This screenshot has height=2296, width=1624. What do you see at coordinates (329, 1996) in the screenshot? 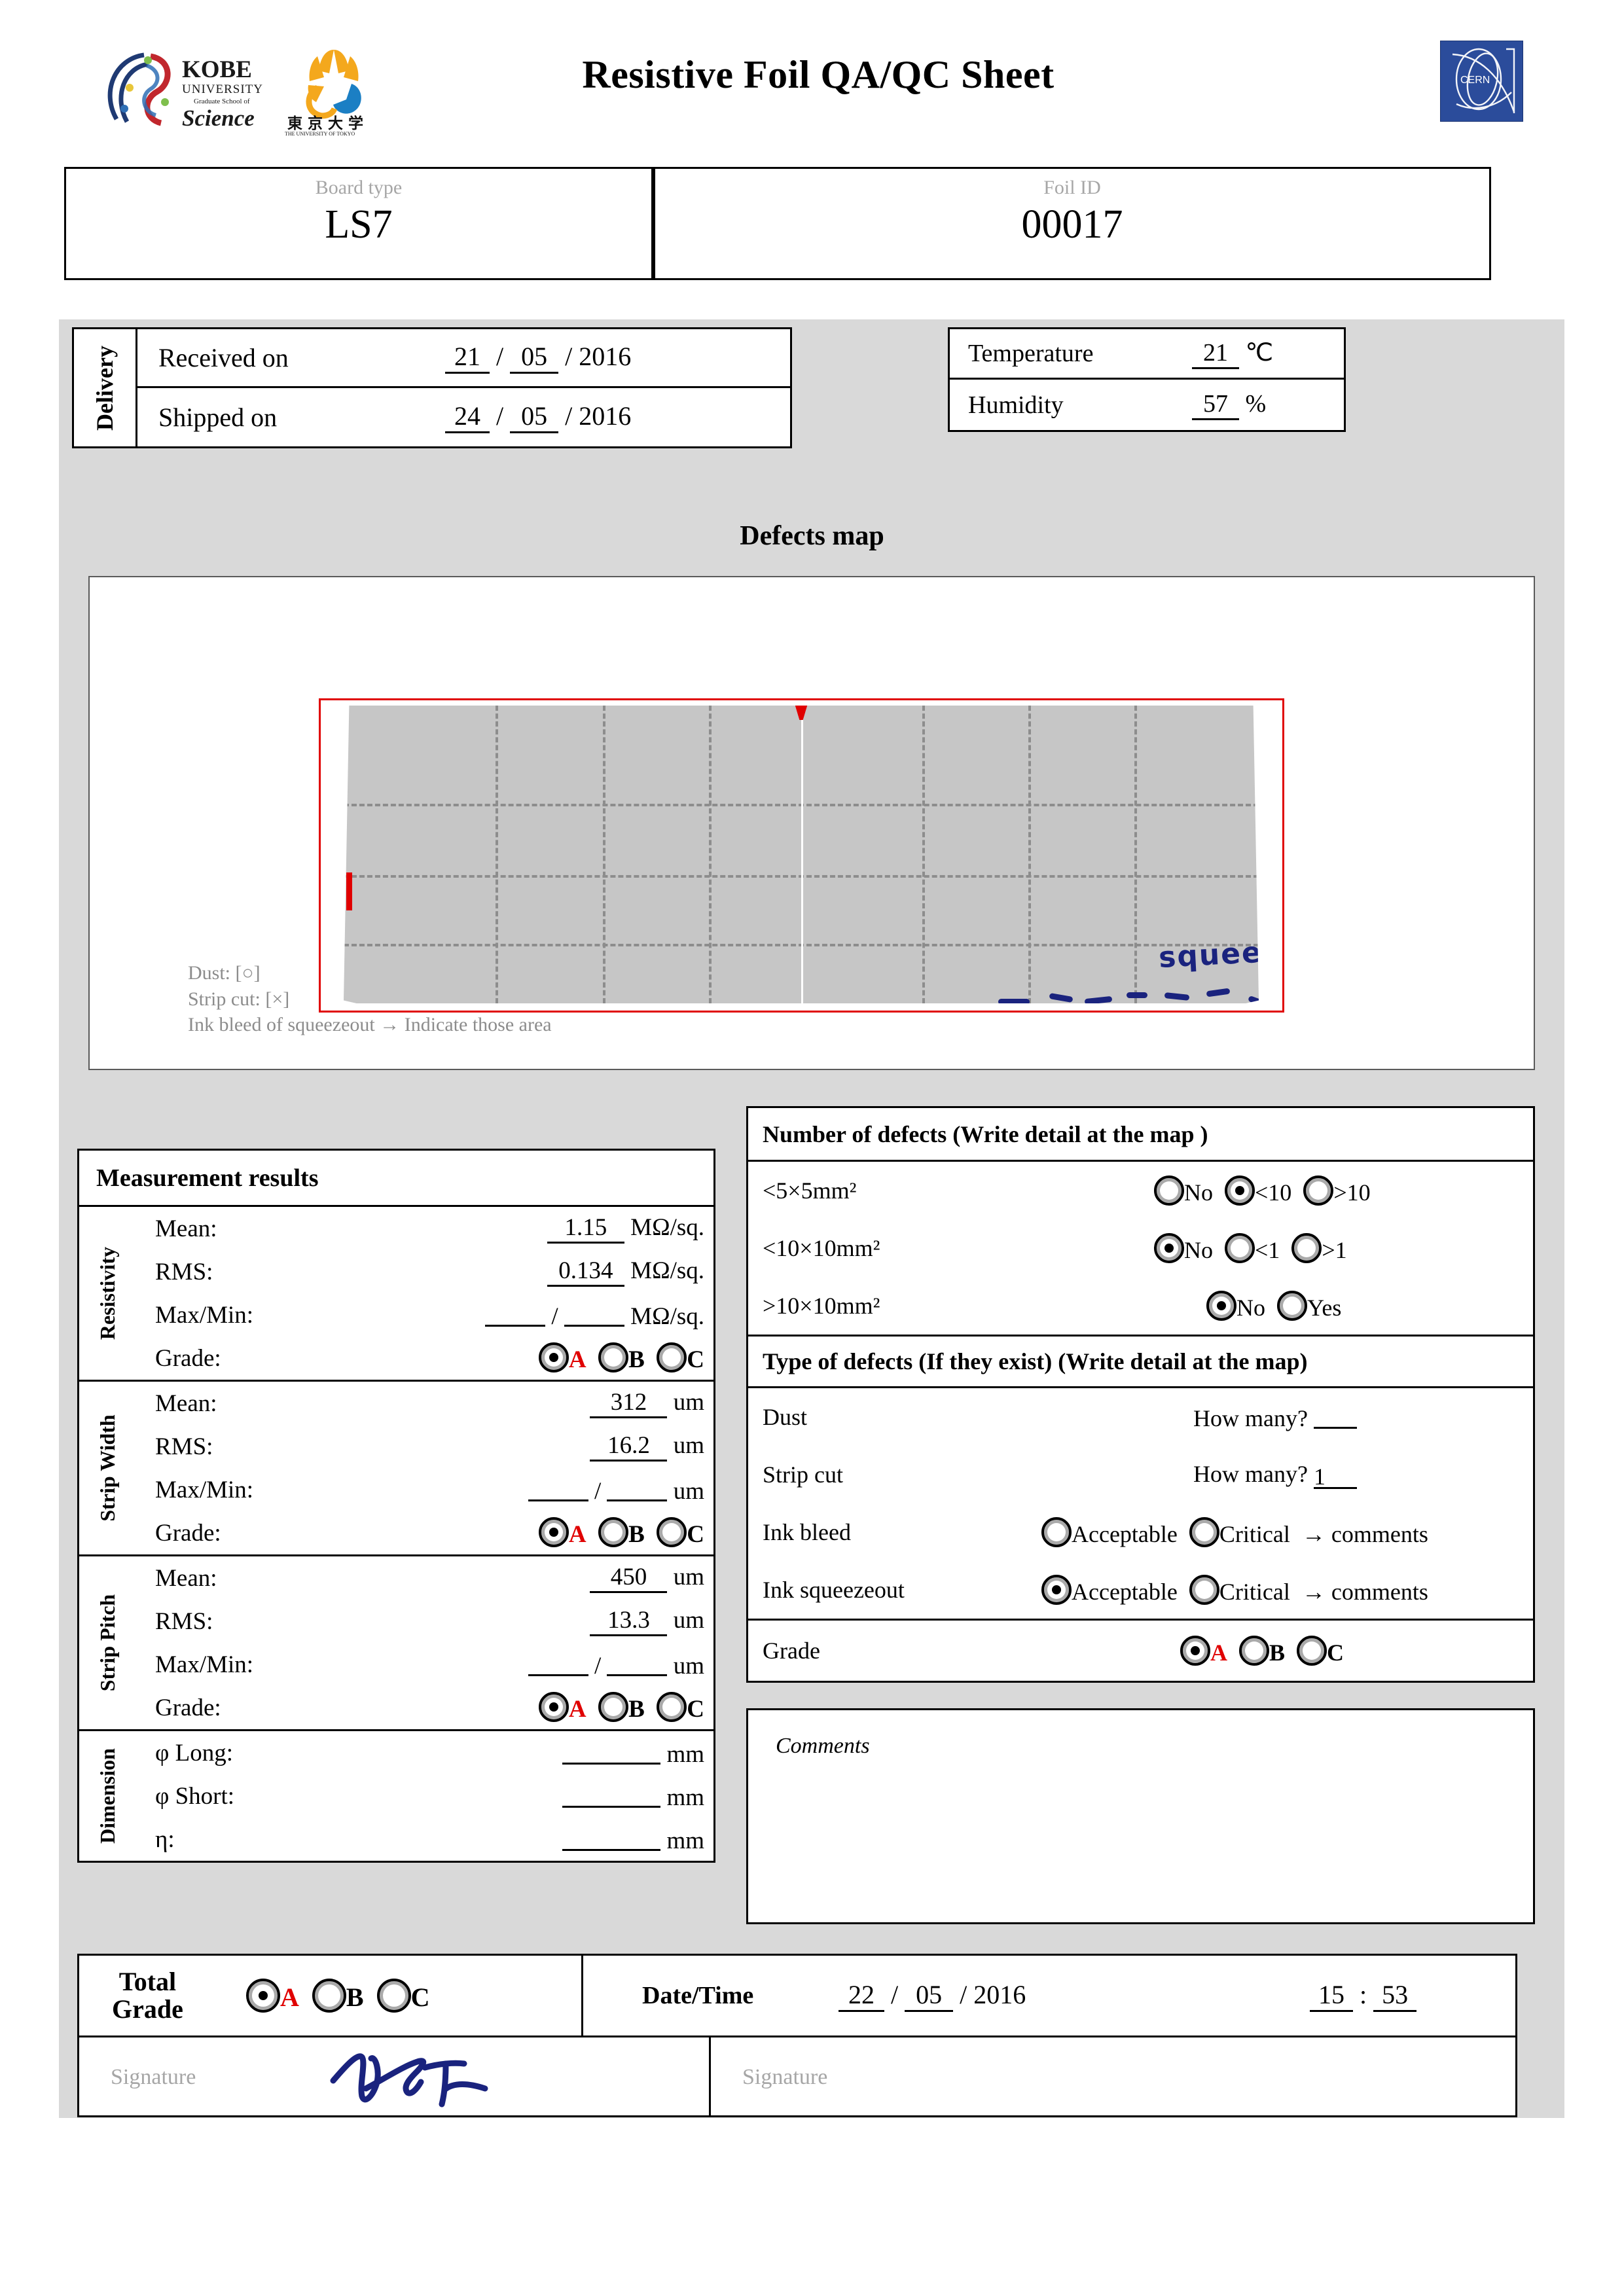
I see `total-grade-b-radio` at bounding box center [329, 1996].